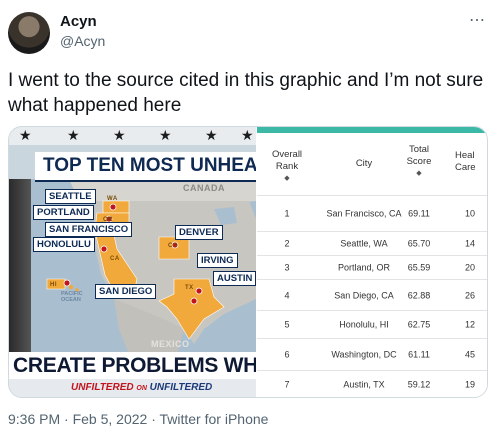 The height and width of the screenshot is (438, 500). Describe the element at coordinates (204, 188) in the screenshot. I see `map-label-canada: CANADA` at that location.